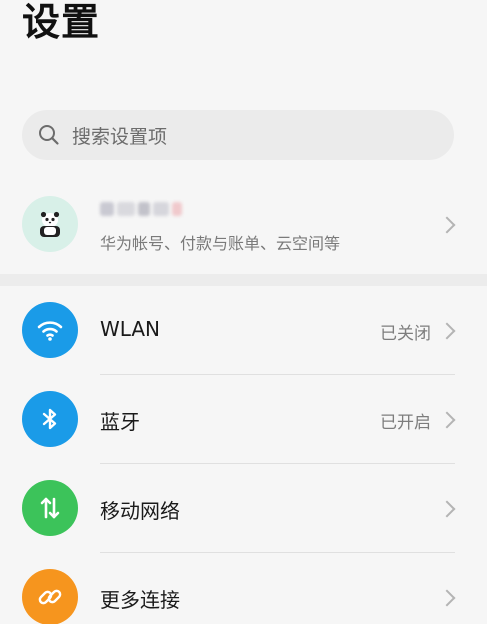 This screenshot has width=487, height=624. What do you see at coordinates (140, 511) in the screenshot?
I see `settings-item-label: 移动网络` at bounding box center [140, 511].